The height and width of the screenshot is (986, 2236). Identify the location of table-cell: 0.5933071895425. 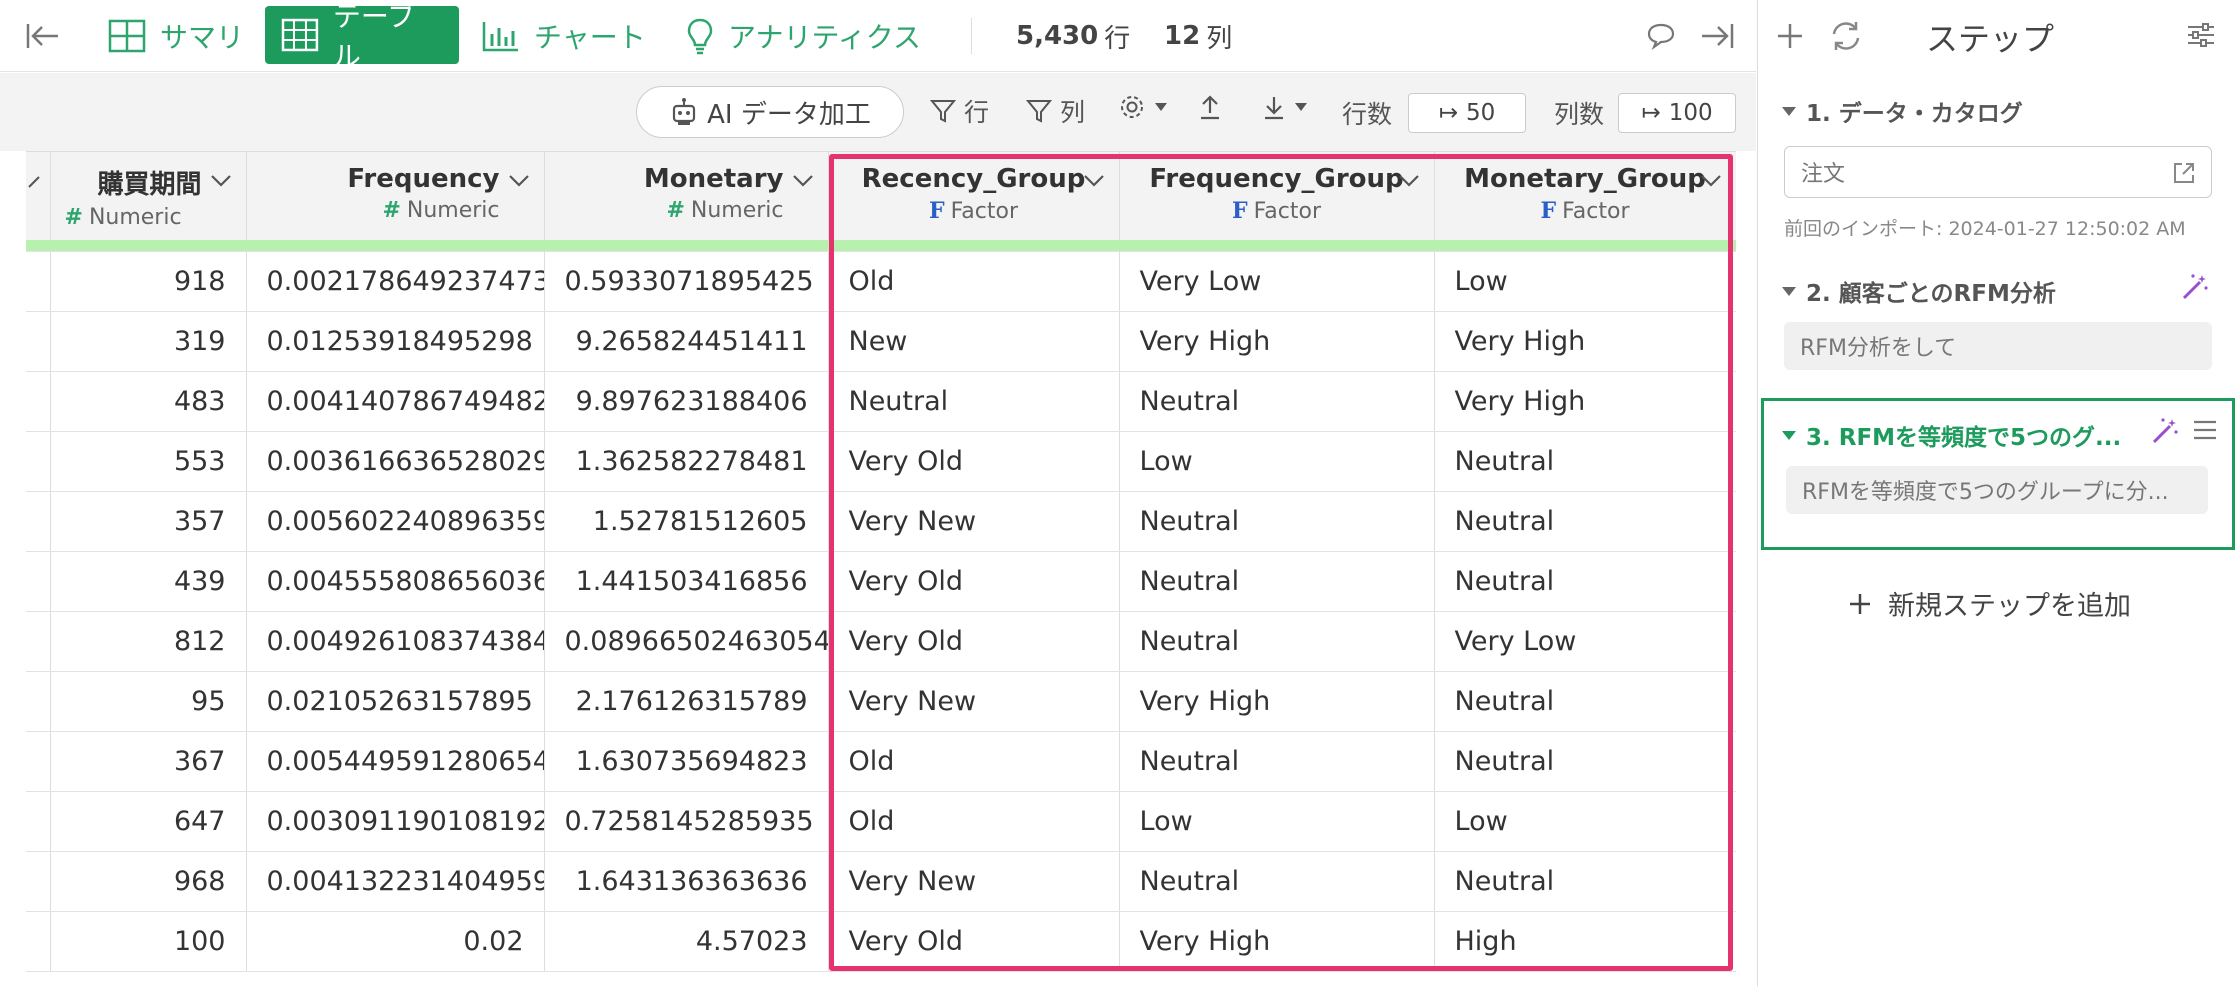
(686, 281).